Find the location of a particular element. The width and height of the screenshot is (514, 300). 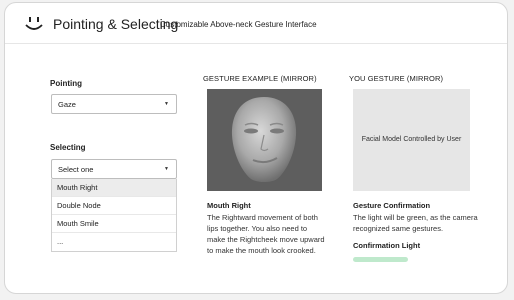

pointing-select: Gaze ▼ is located at coordinates (114, 104).